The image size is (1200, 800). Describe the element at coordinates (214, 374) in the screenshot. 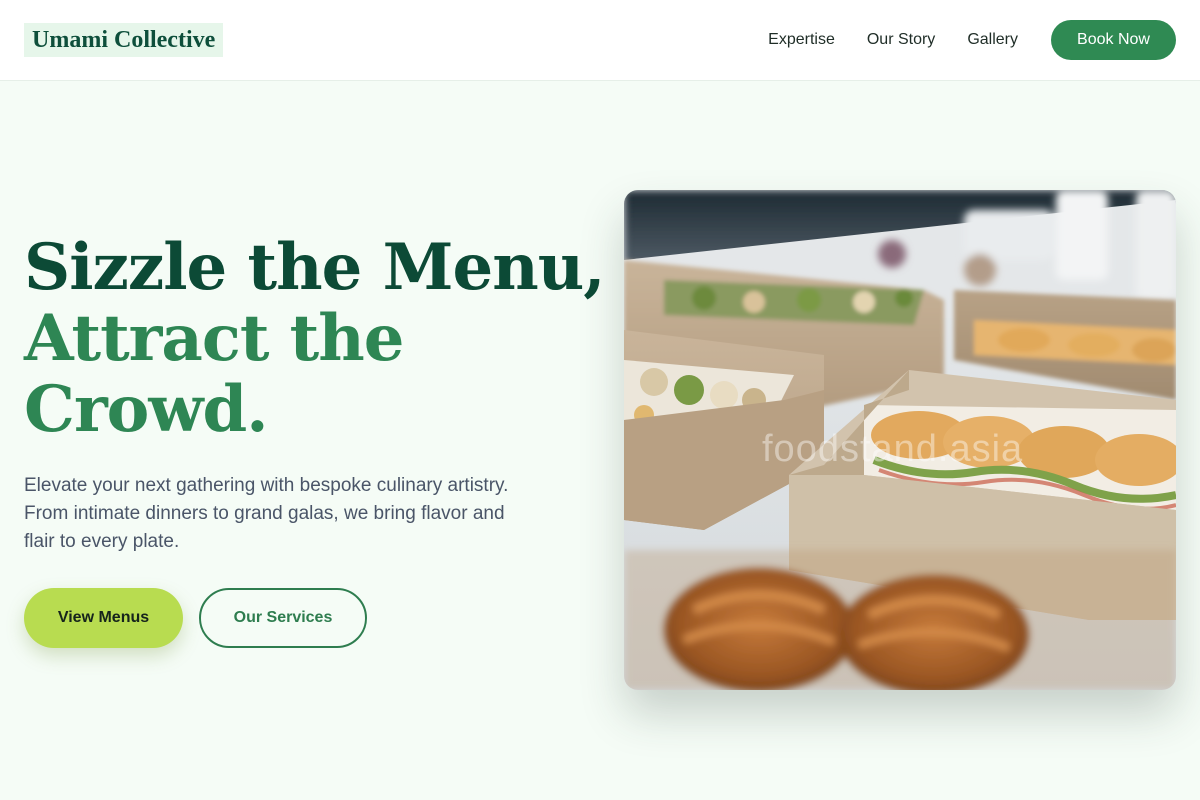

I see `headline-line-2: Attract the Crowd.` at that location.